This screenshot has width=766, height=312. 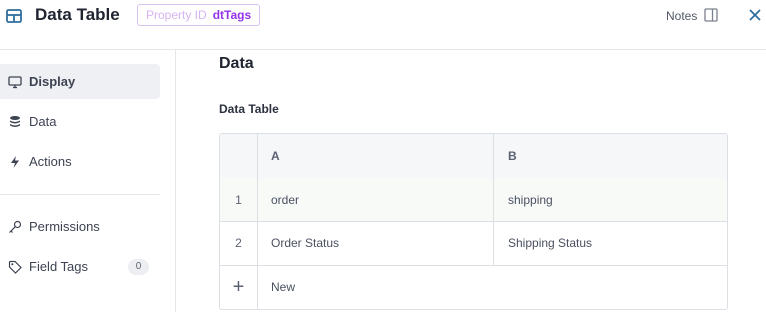 What do you see at coordinates (473, 200) in the screenshot?
I see `table-row: 1 order shipping` at bounding box center [473, 200].